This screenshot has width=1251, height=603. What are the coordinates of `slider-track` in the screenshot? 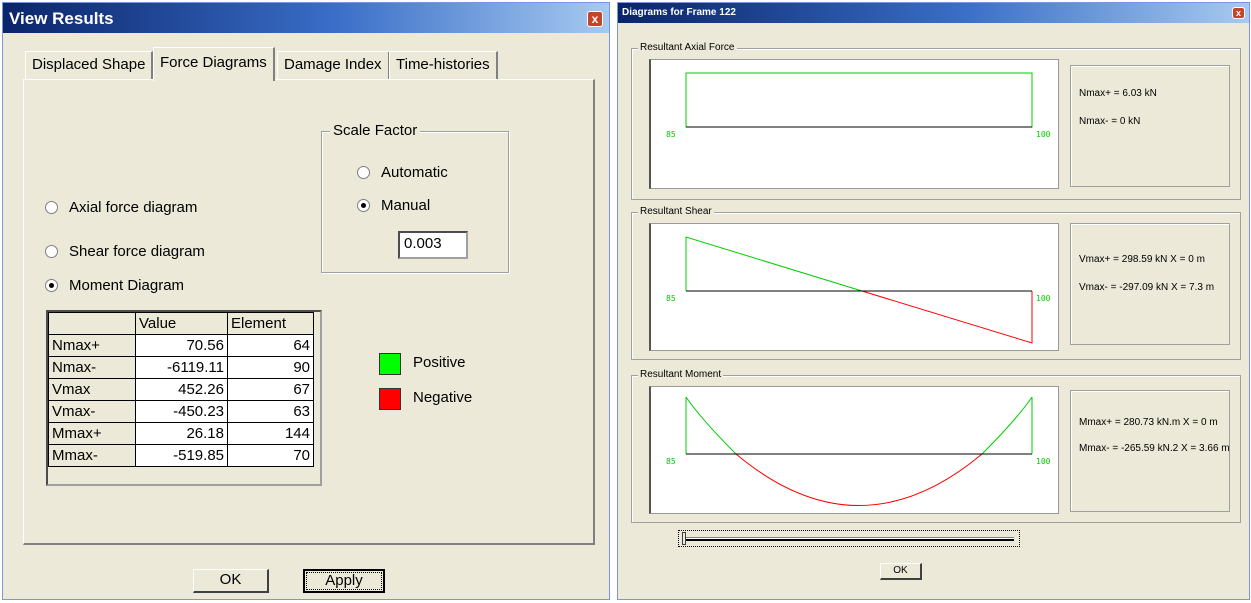 It's located at (849, 539).